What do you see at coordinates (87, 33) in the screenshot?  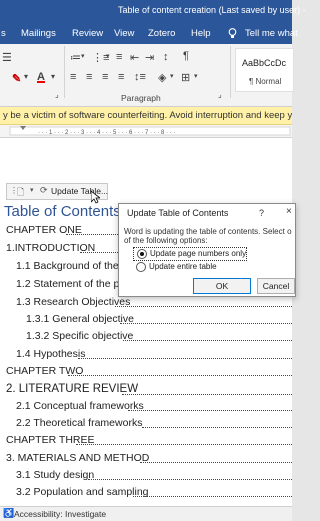 I see `menu-item-review: Review` at bounding box center [87, 33].